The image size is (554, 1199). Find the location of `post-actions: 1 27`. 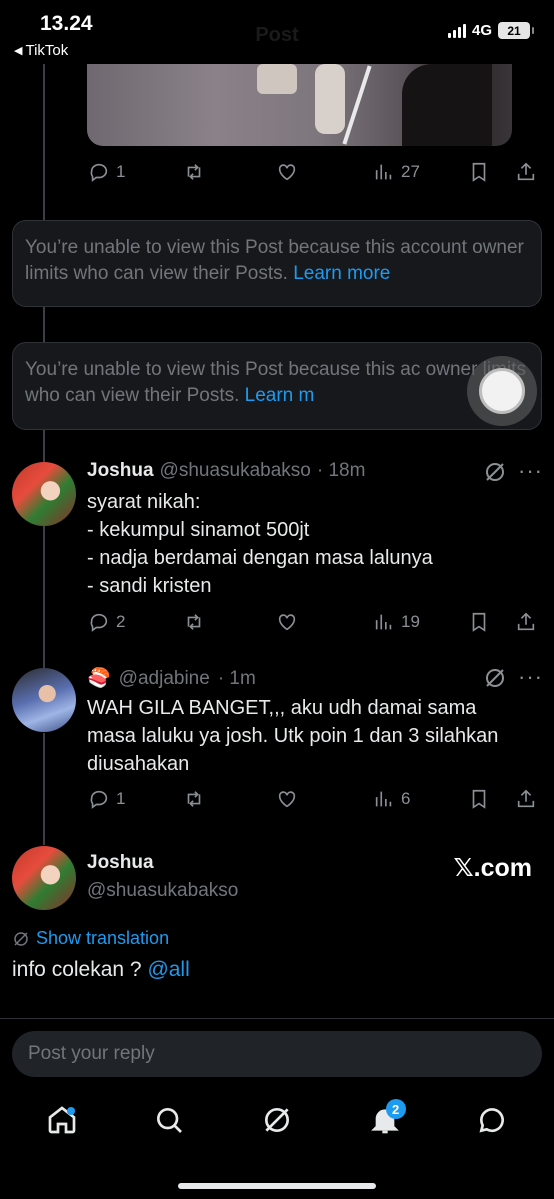

post-actions: 1 27 is located at coordinates (314, 172).